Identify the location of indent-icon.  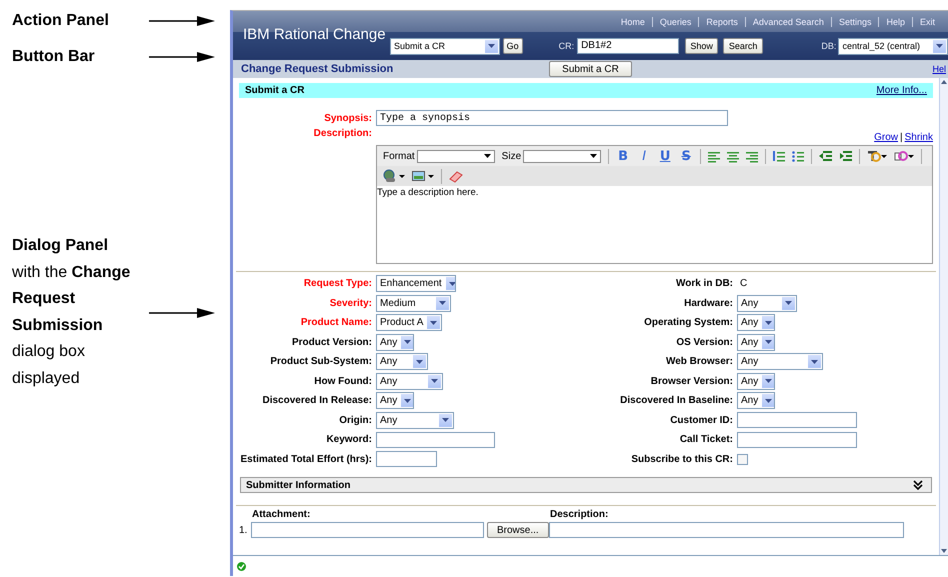
(845, 156).